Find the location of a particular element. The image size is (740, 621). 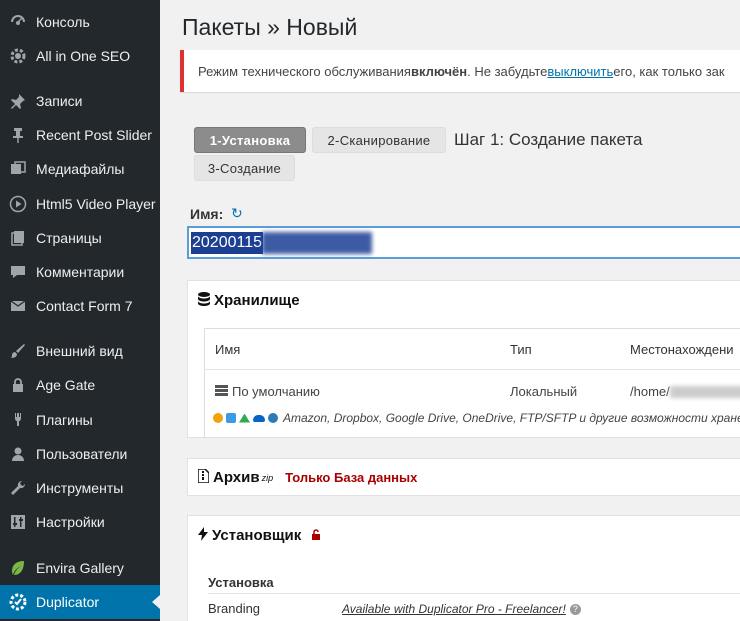

storage-row-name: По умолчанию is located at coordinates (267, 391).